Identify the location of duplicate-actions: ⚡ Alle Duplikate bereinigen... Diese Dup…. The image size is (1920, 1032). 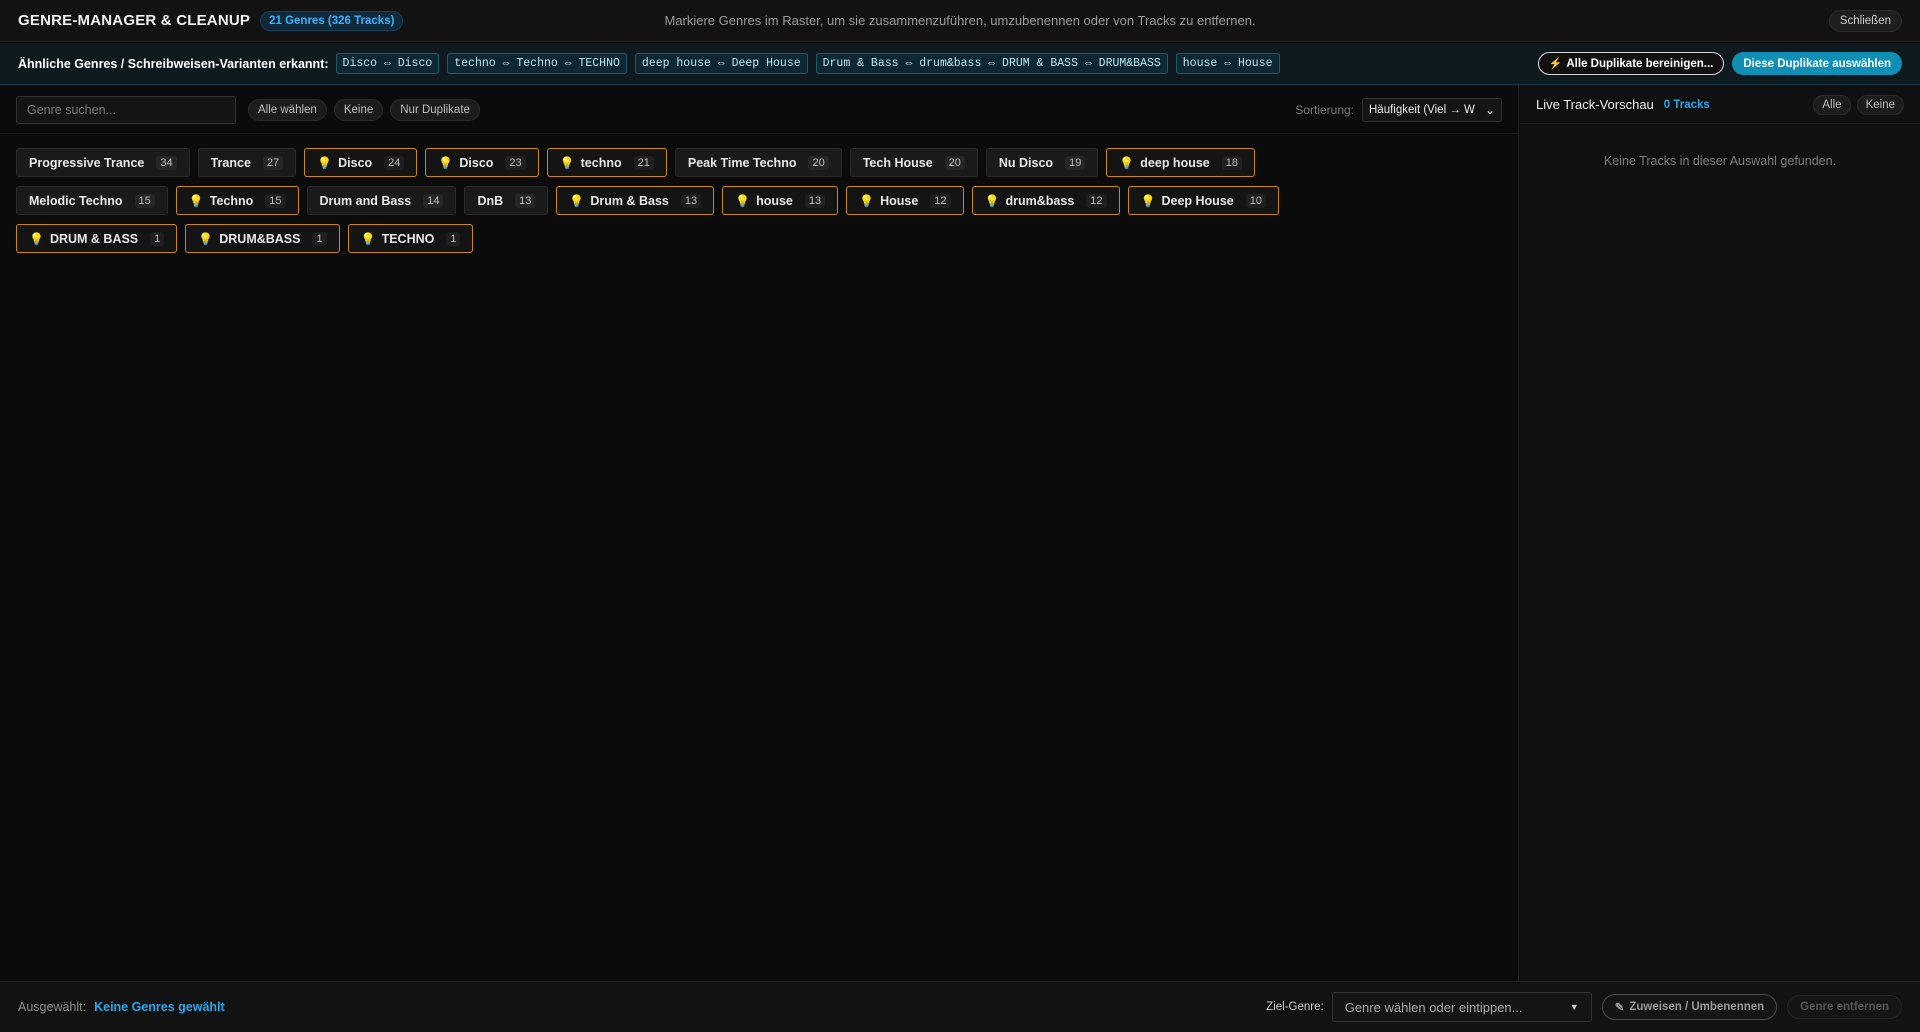
(1719, 63).